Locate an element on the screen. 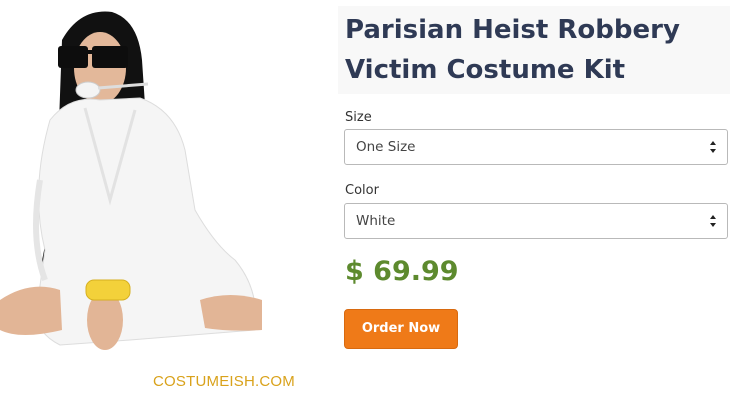 The height and width of the screenshot is (400, 730). size-select-value: One Size is located at coordinates (386, 147).